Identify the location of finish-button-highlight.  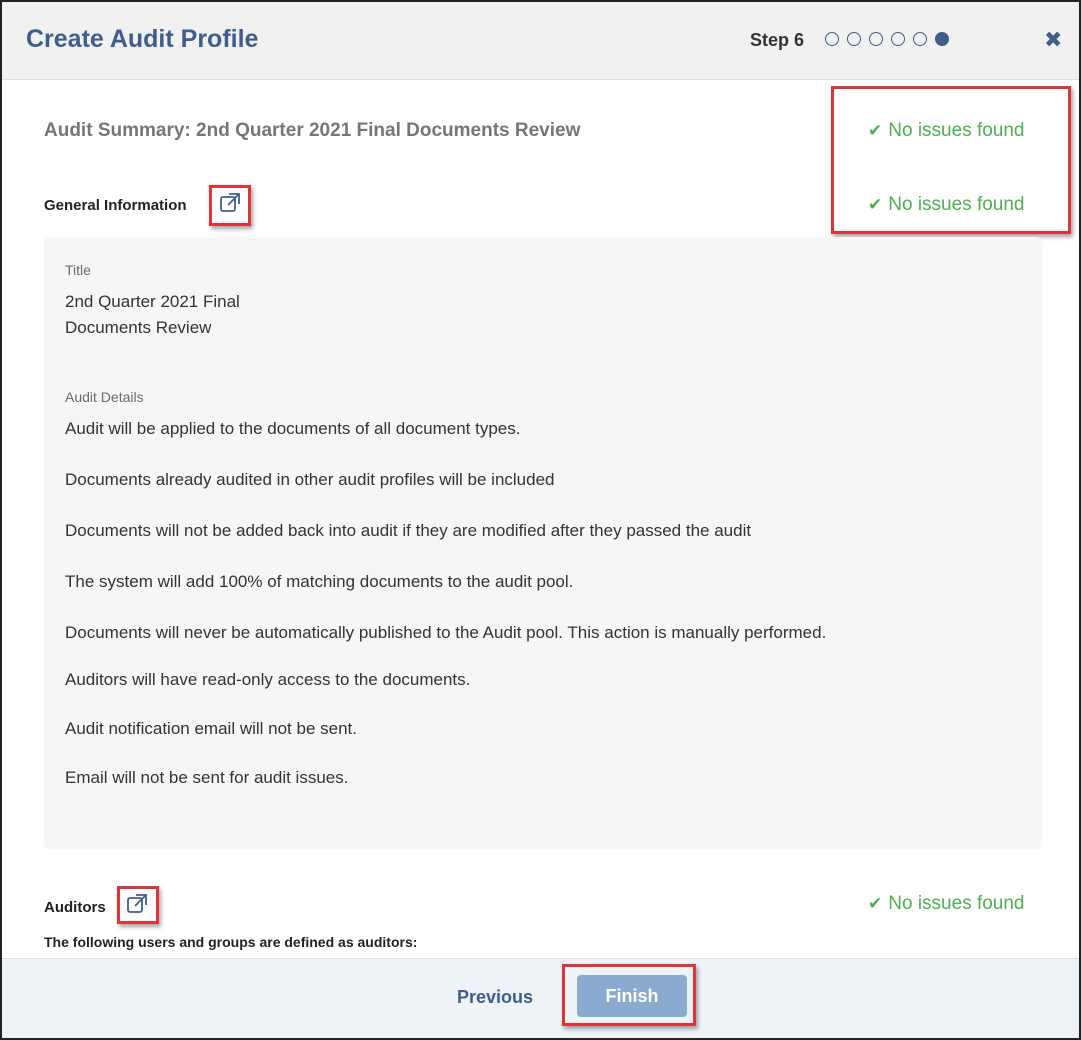
(629, 995).